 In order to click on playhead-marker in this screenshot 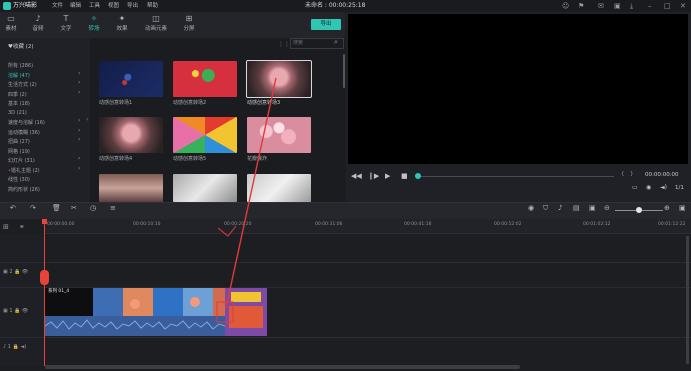, I will do `click(44, 277)`.